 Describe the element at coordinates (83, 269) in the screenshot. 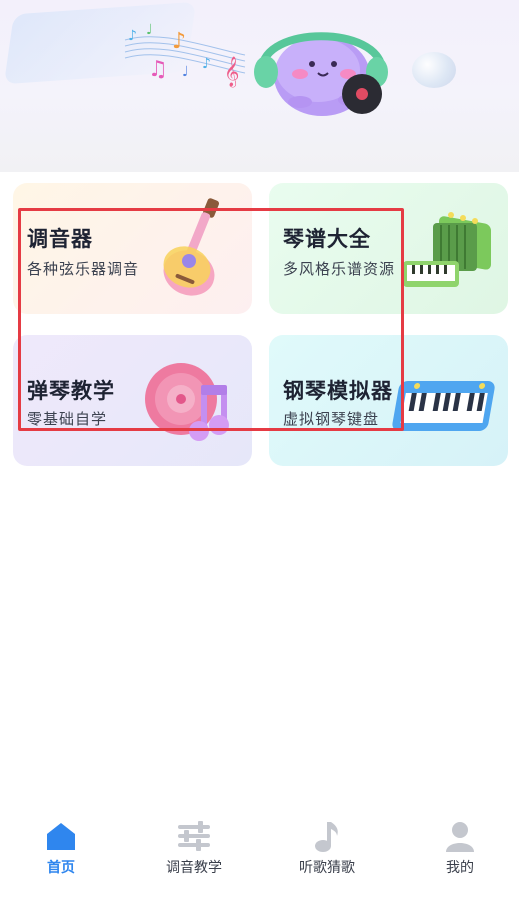

I see `card-subtitle: 各种弦乐器调音` at that location.